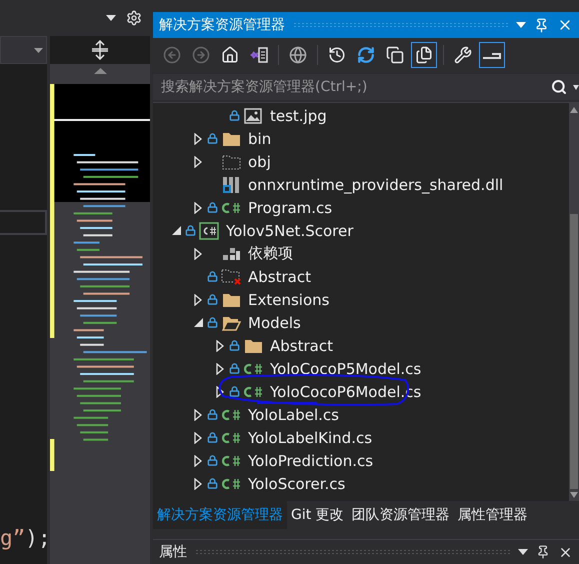 This screenshot has width=579, height=564. What do you see at coordinates (559, 87) in the screenshot?
I see `search-icon` at bounding box center [559, 87].